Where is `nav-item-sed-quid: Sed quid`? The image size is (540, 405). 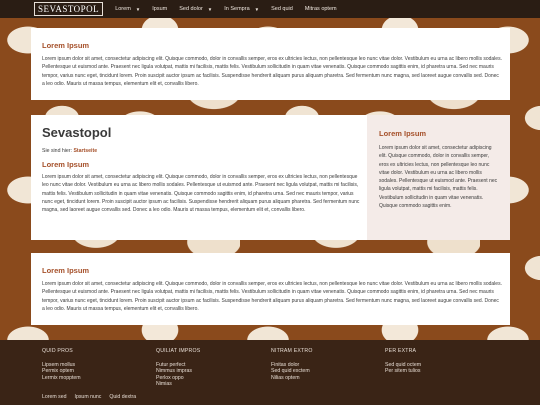 nav-item-sed-quid: Sed quid is located at coordinates (282, 9).